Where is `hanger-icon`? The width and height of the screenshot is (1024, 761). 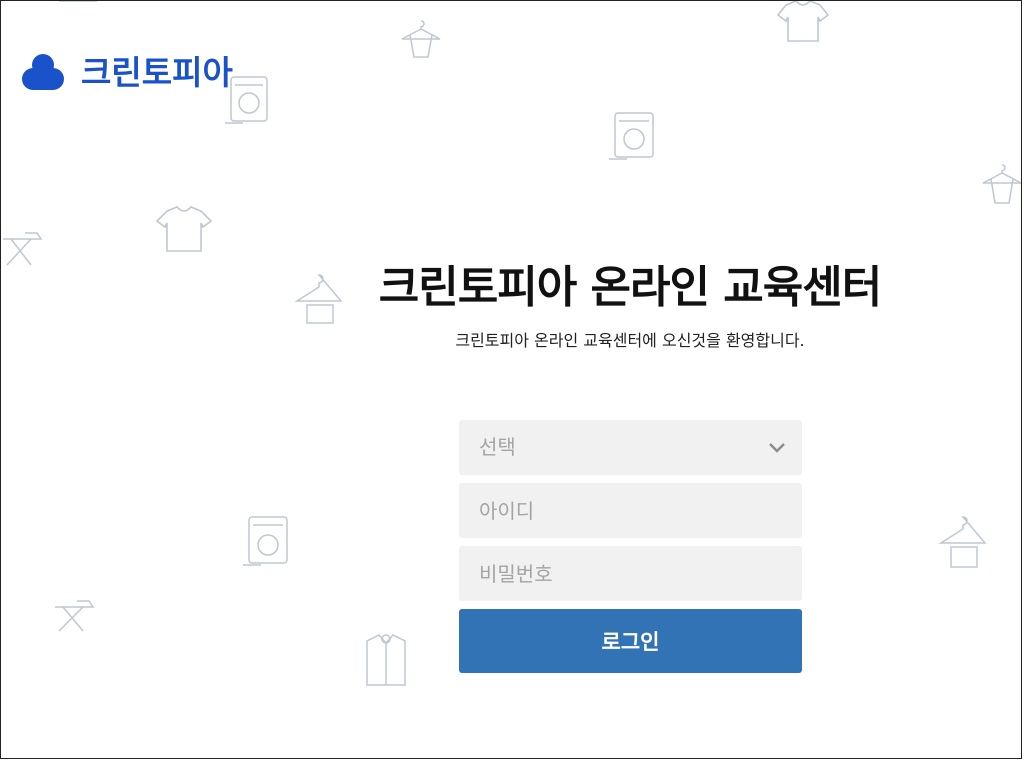 hanger-icon is located at coordinates (963, 542).